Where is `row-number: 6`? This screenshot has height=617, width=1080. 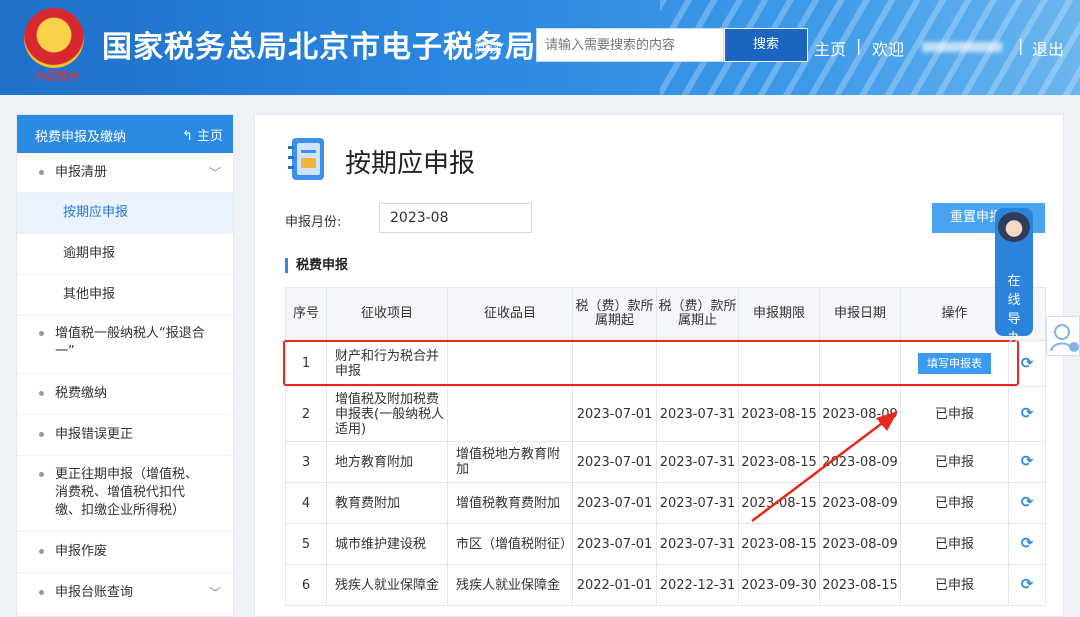 row-number: 6 is located at coordinates (306, 585).